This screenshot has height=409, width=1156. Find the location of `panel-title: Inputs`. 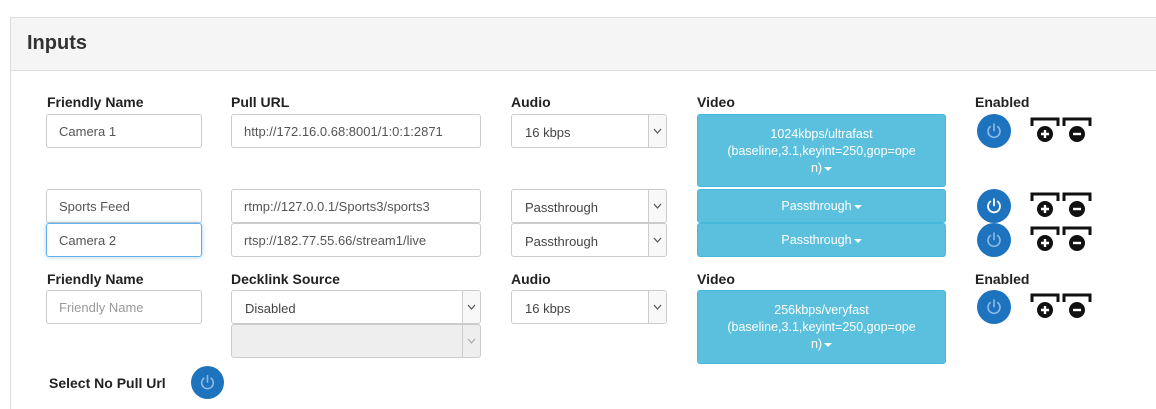

panel-title: Inputs is located at coordinates (57, 43).